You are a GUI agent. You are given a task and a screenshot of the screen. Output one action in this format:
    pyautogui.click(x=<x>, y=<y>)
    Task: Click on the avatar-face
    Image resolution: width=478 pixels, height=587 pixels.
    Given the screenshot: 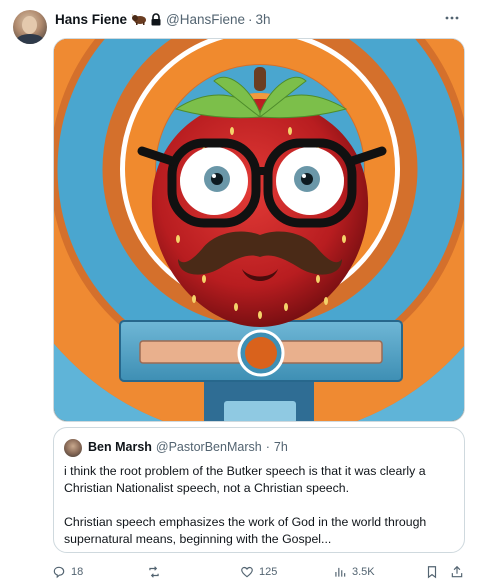 What is the action you would take?
    pyautogui.click(x=29, y=25)
    